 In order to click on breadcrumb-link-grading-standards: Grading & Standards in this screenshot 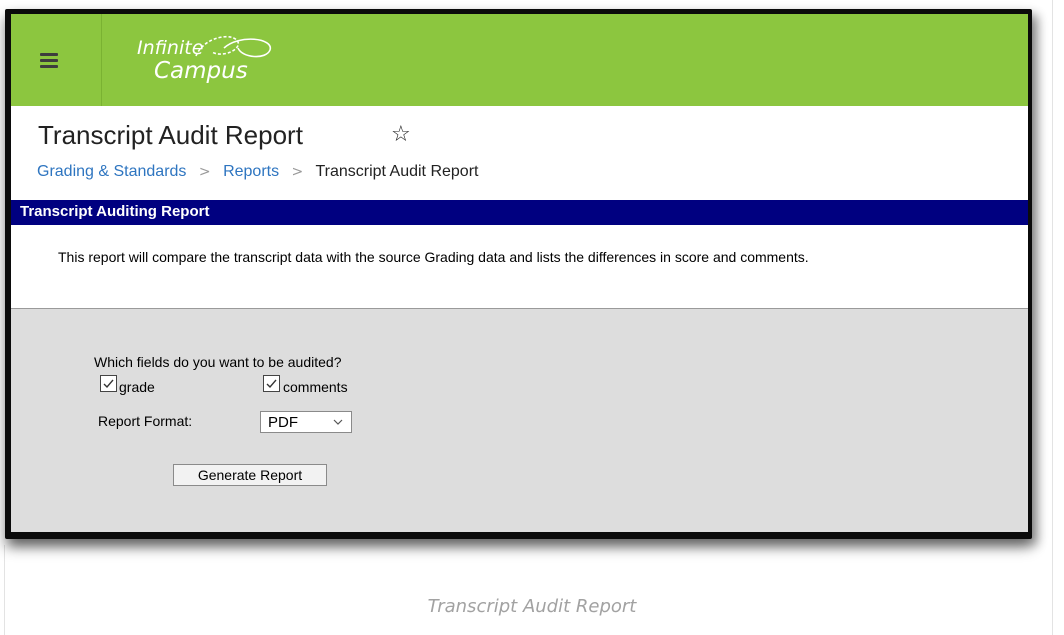, I will do `click(111, 171)`.